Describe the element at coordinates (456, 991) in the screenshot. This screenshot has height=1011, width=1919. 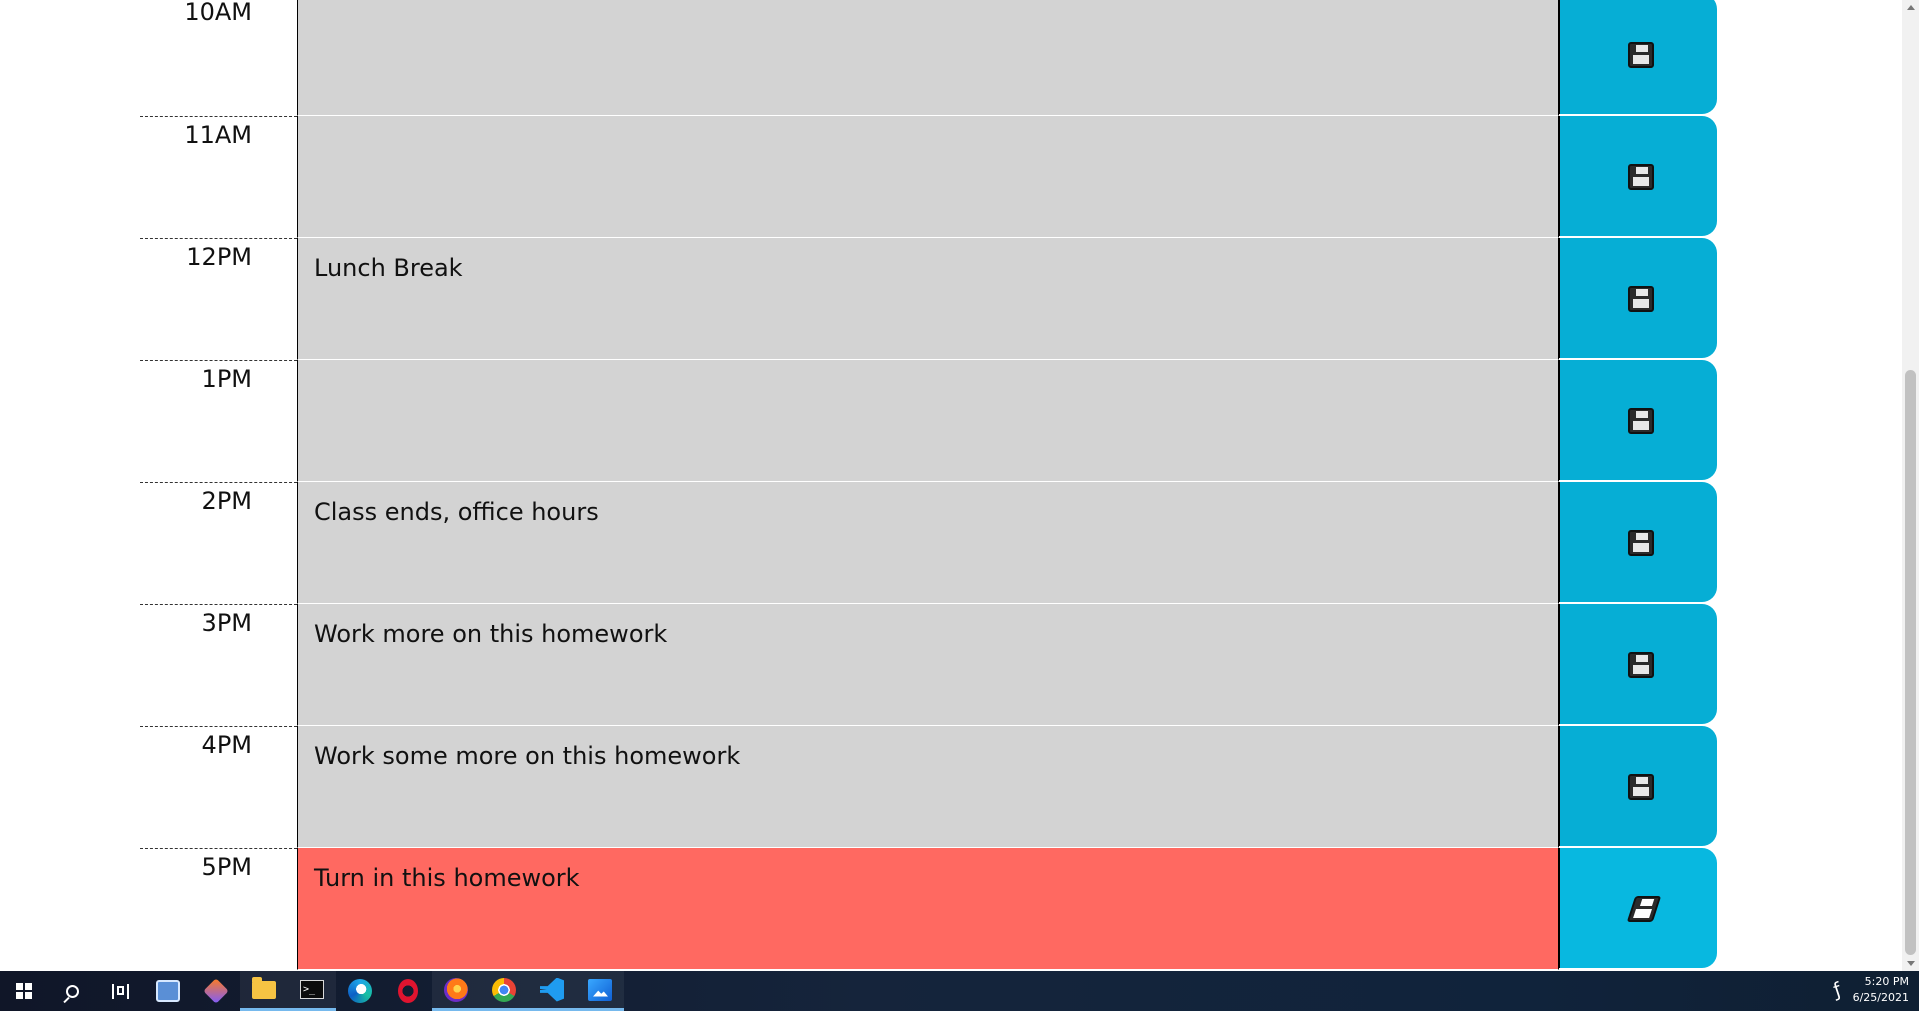
I see `firefox-icon` at that location.